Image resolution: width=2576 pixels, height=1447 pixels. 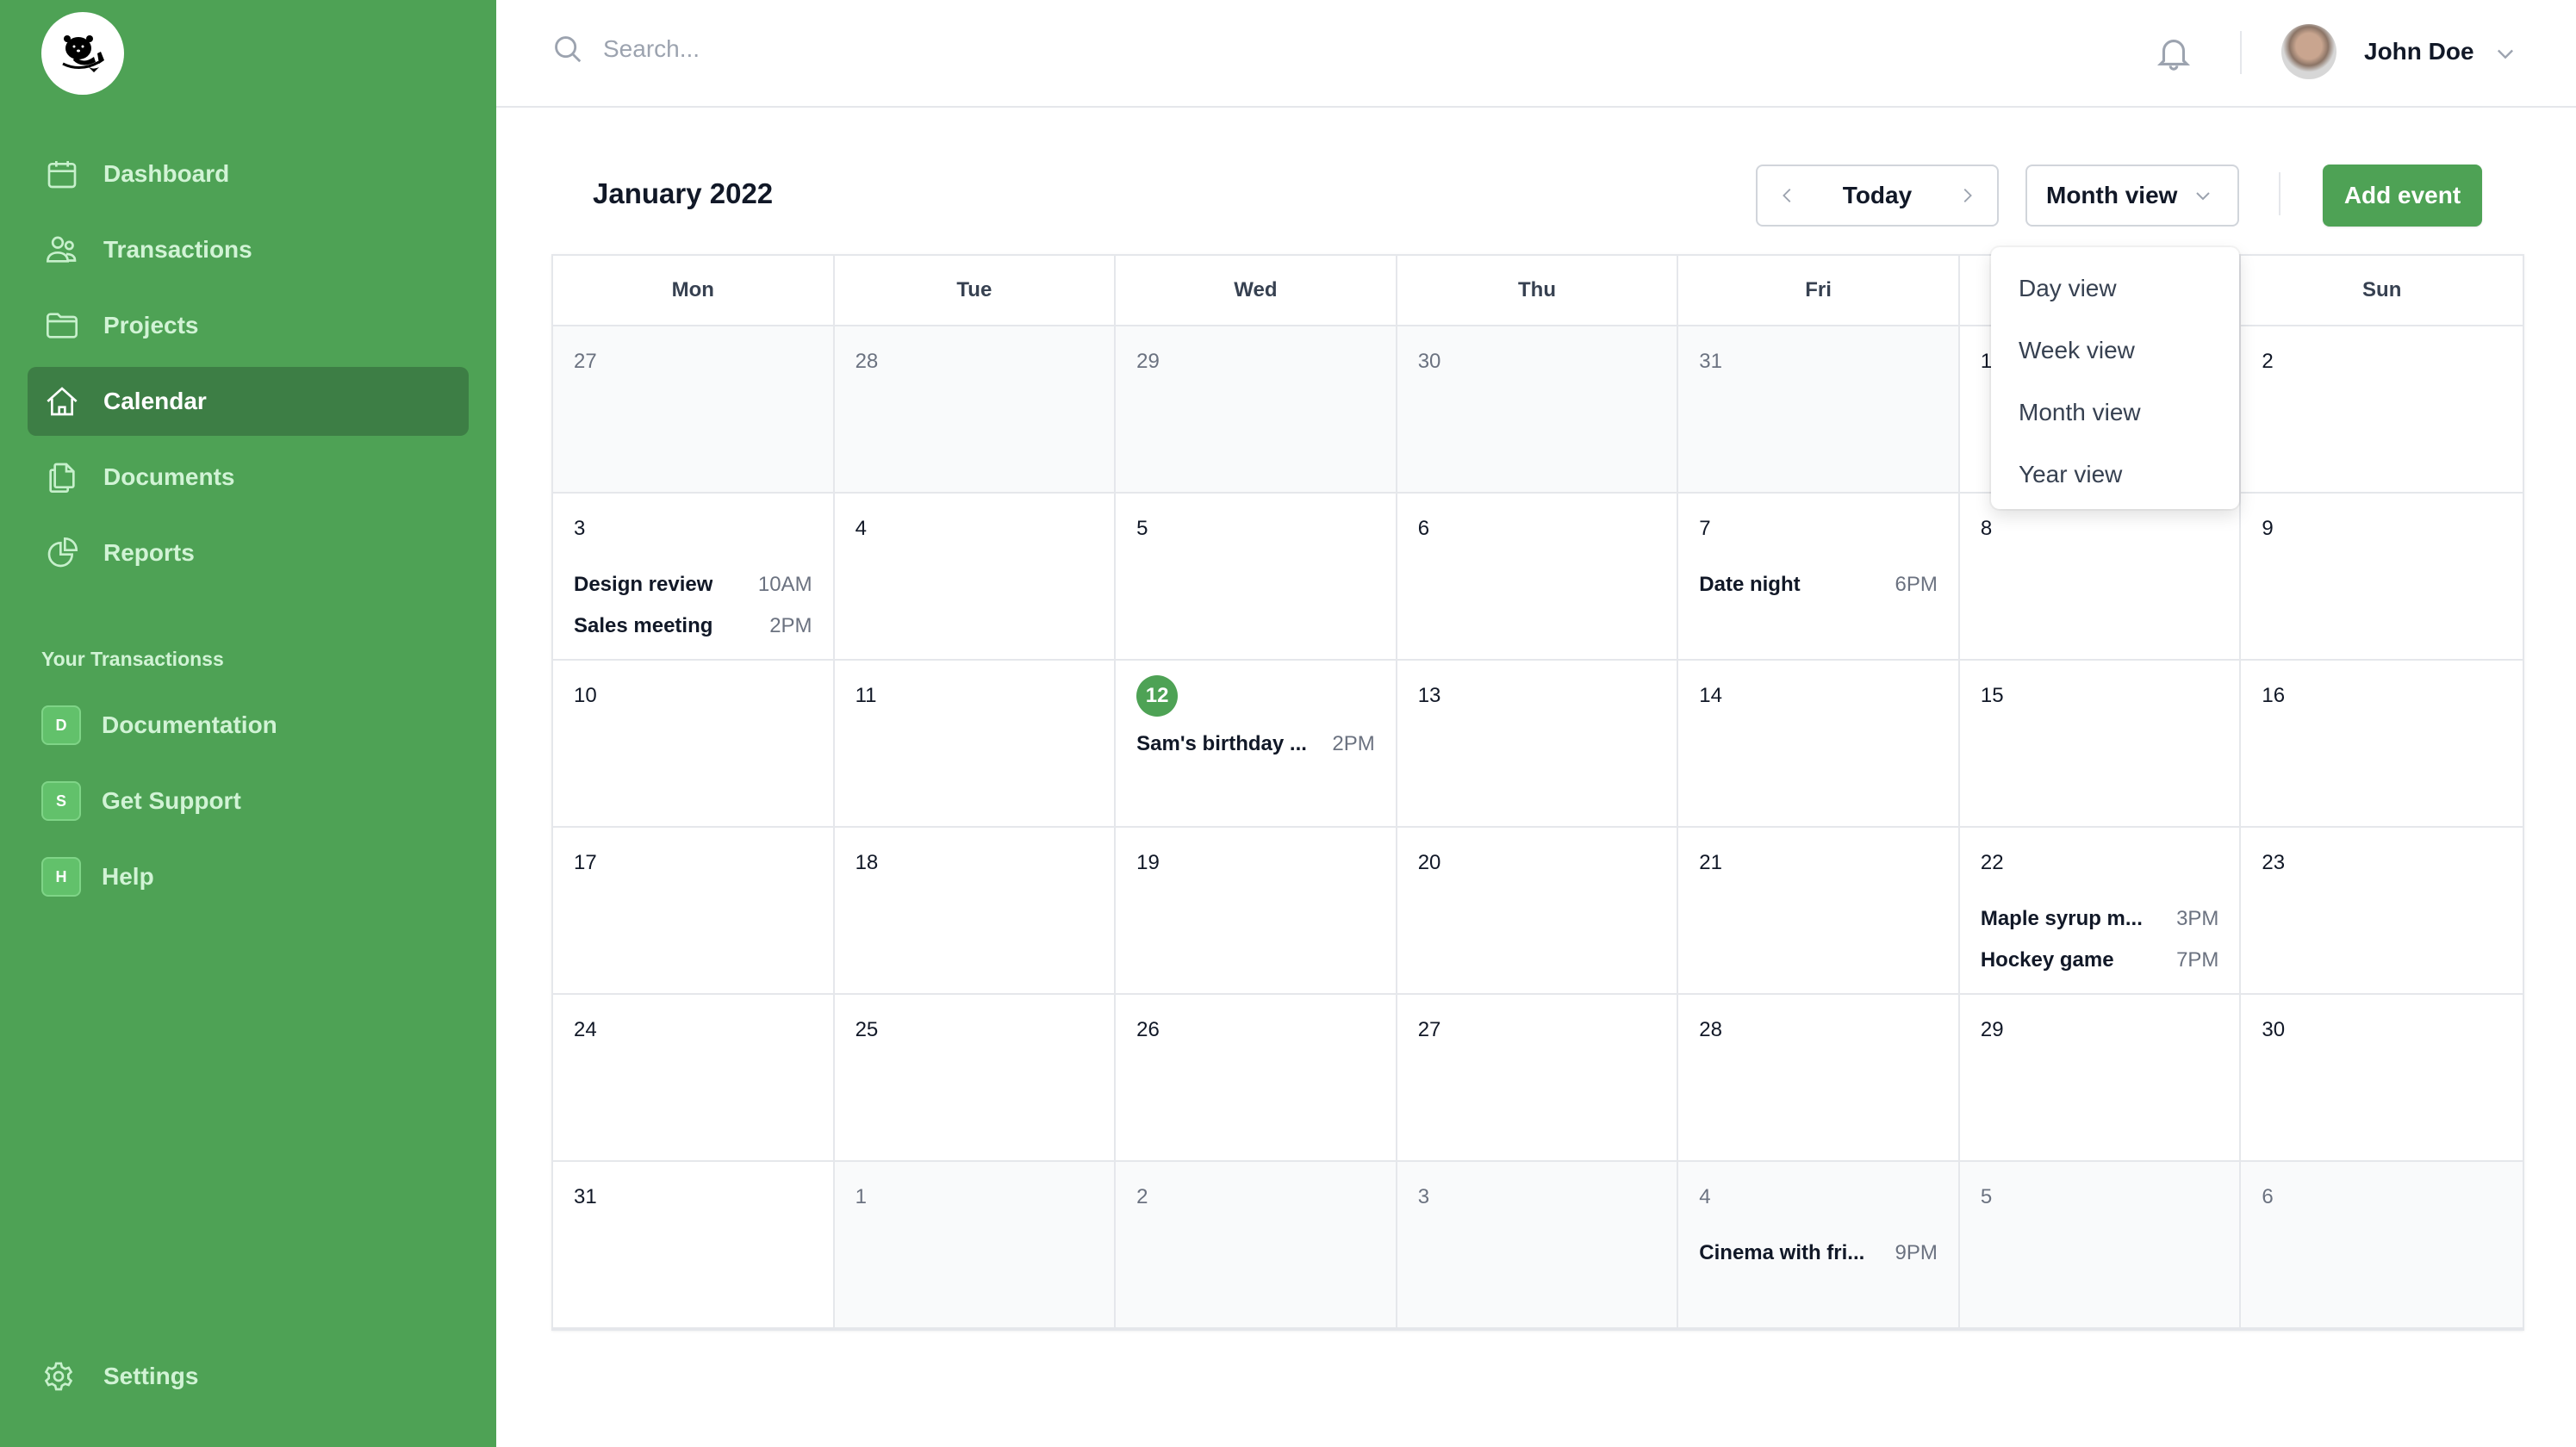 What do you see at coordinates (693, 626) in the screenshot?
I see `event-item: Sales meeting 2PM` at bounding box center [693, 626].